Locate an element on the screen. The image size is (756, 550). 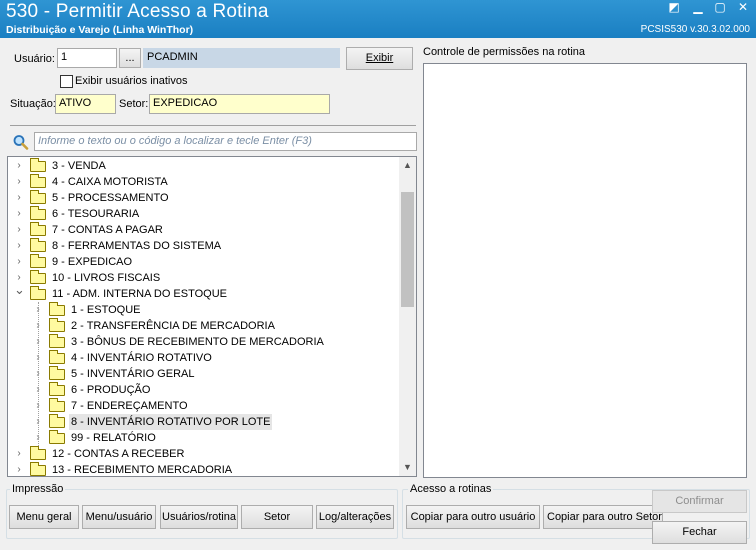
tree-node-label: 10 - LIVROS FISCAIS is located at coordinates (106, 278).